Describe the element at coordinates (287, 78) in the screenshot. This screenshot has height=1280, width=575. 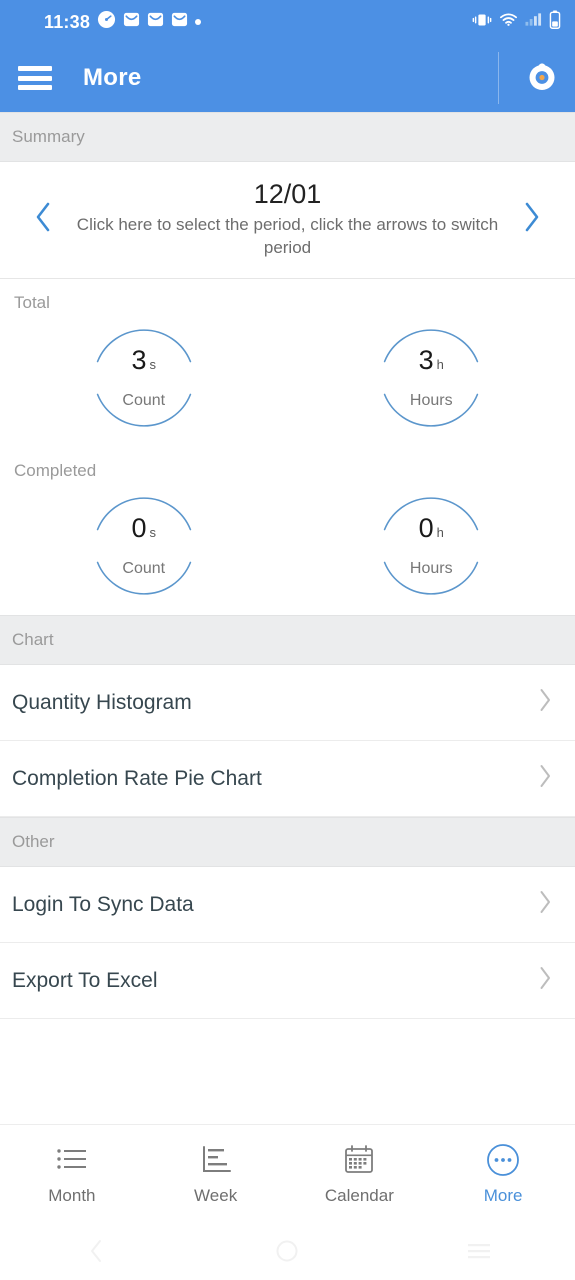
I see `app-bar: More` at that location.